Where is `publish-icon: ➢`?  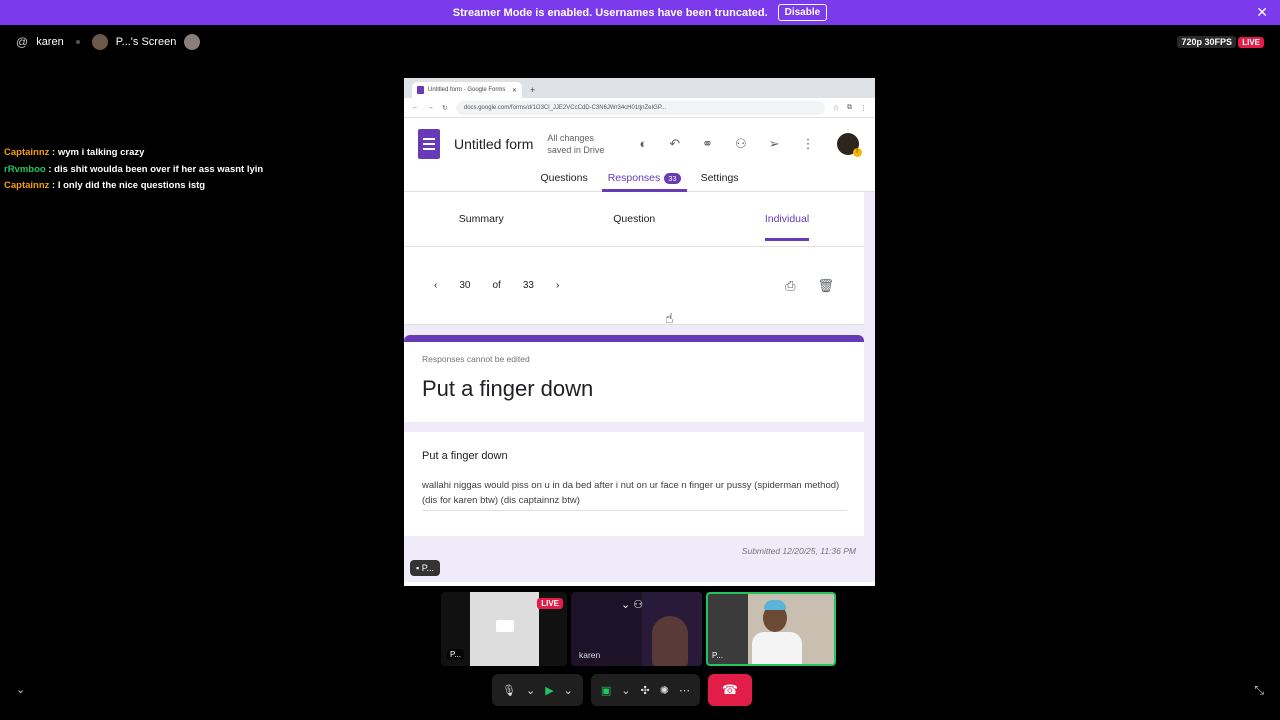 publish-icon: ➢ is located at coordinates (774, 144).